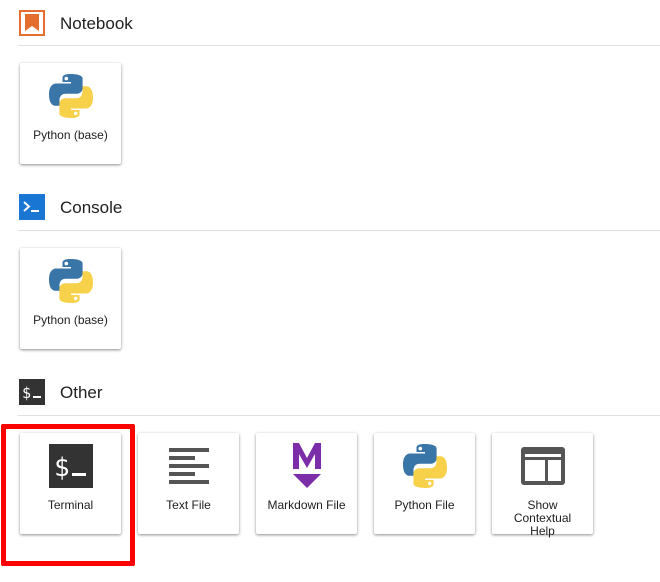 This screenshot has width=660, height=582. I want to click on launcher-card-notebook-python: Python (base), so click(70, 113).